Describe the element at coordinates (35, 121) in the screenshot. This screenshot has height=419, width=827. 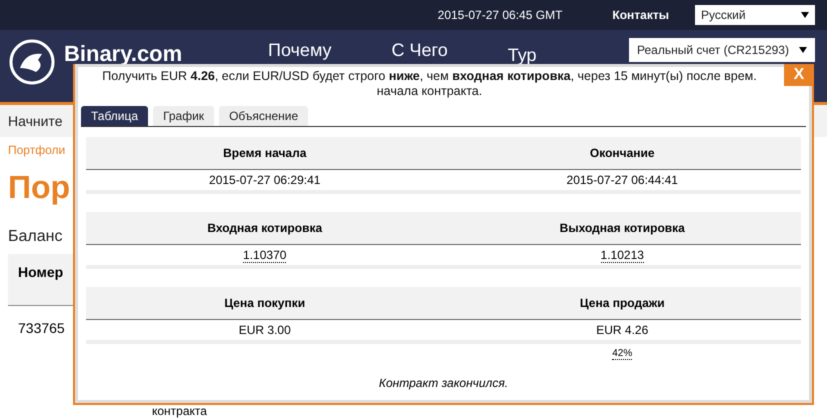
I see `nav-link: Начните` at that location.